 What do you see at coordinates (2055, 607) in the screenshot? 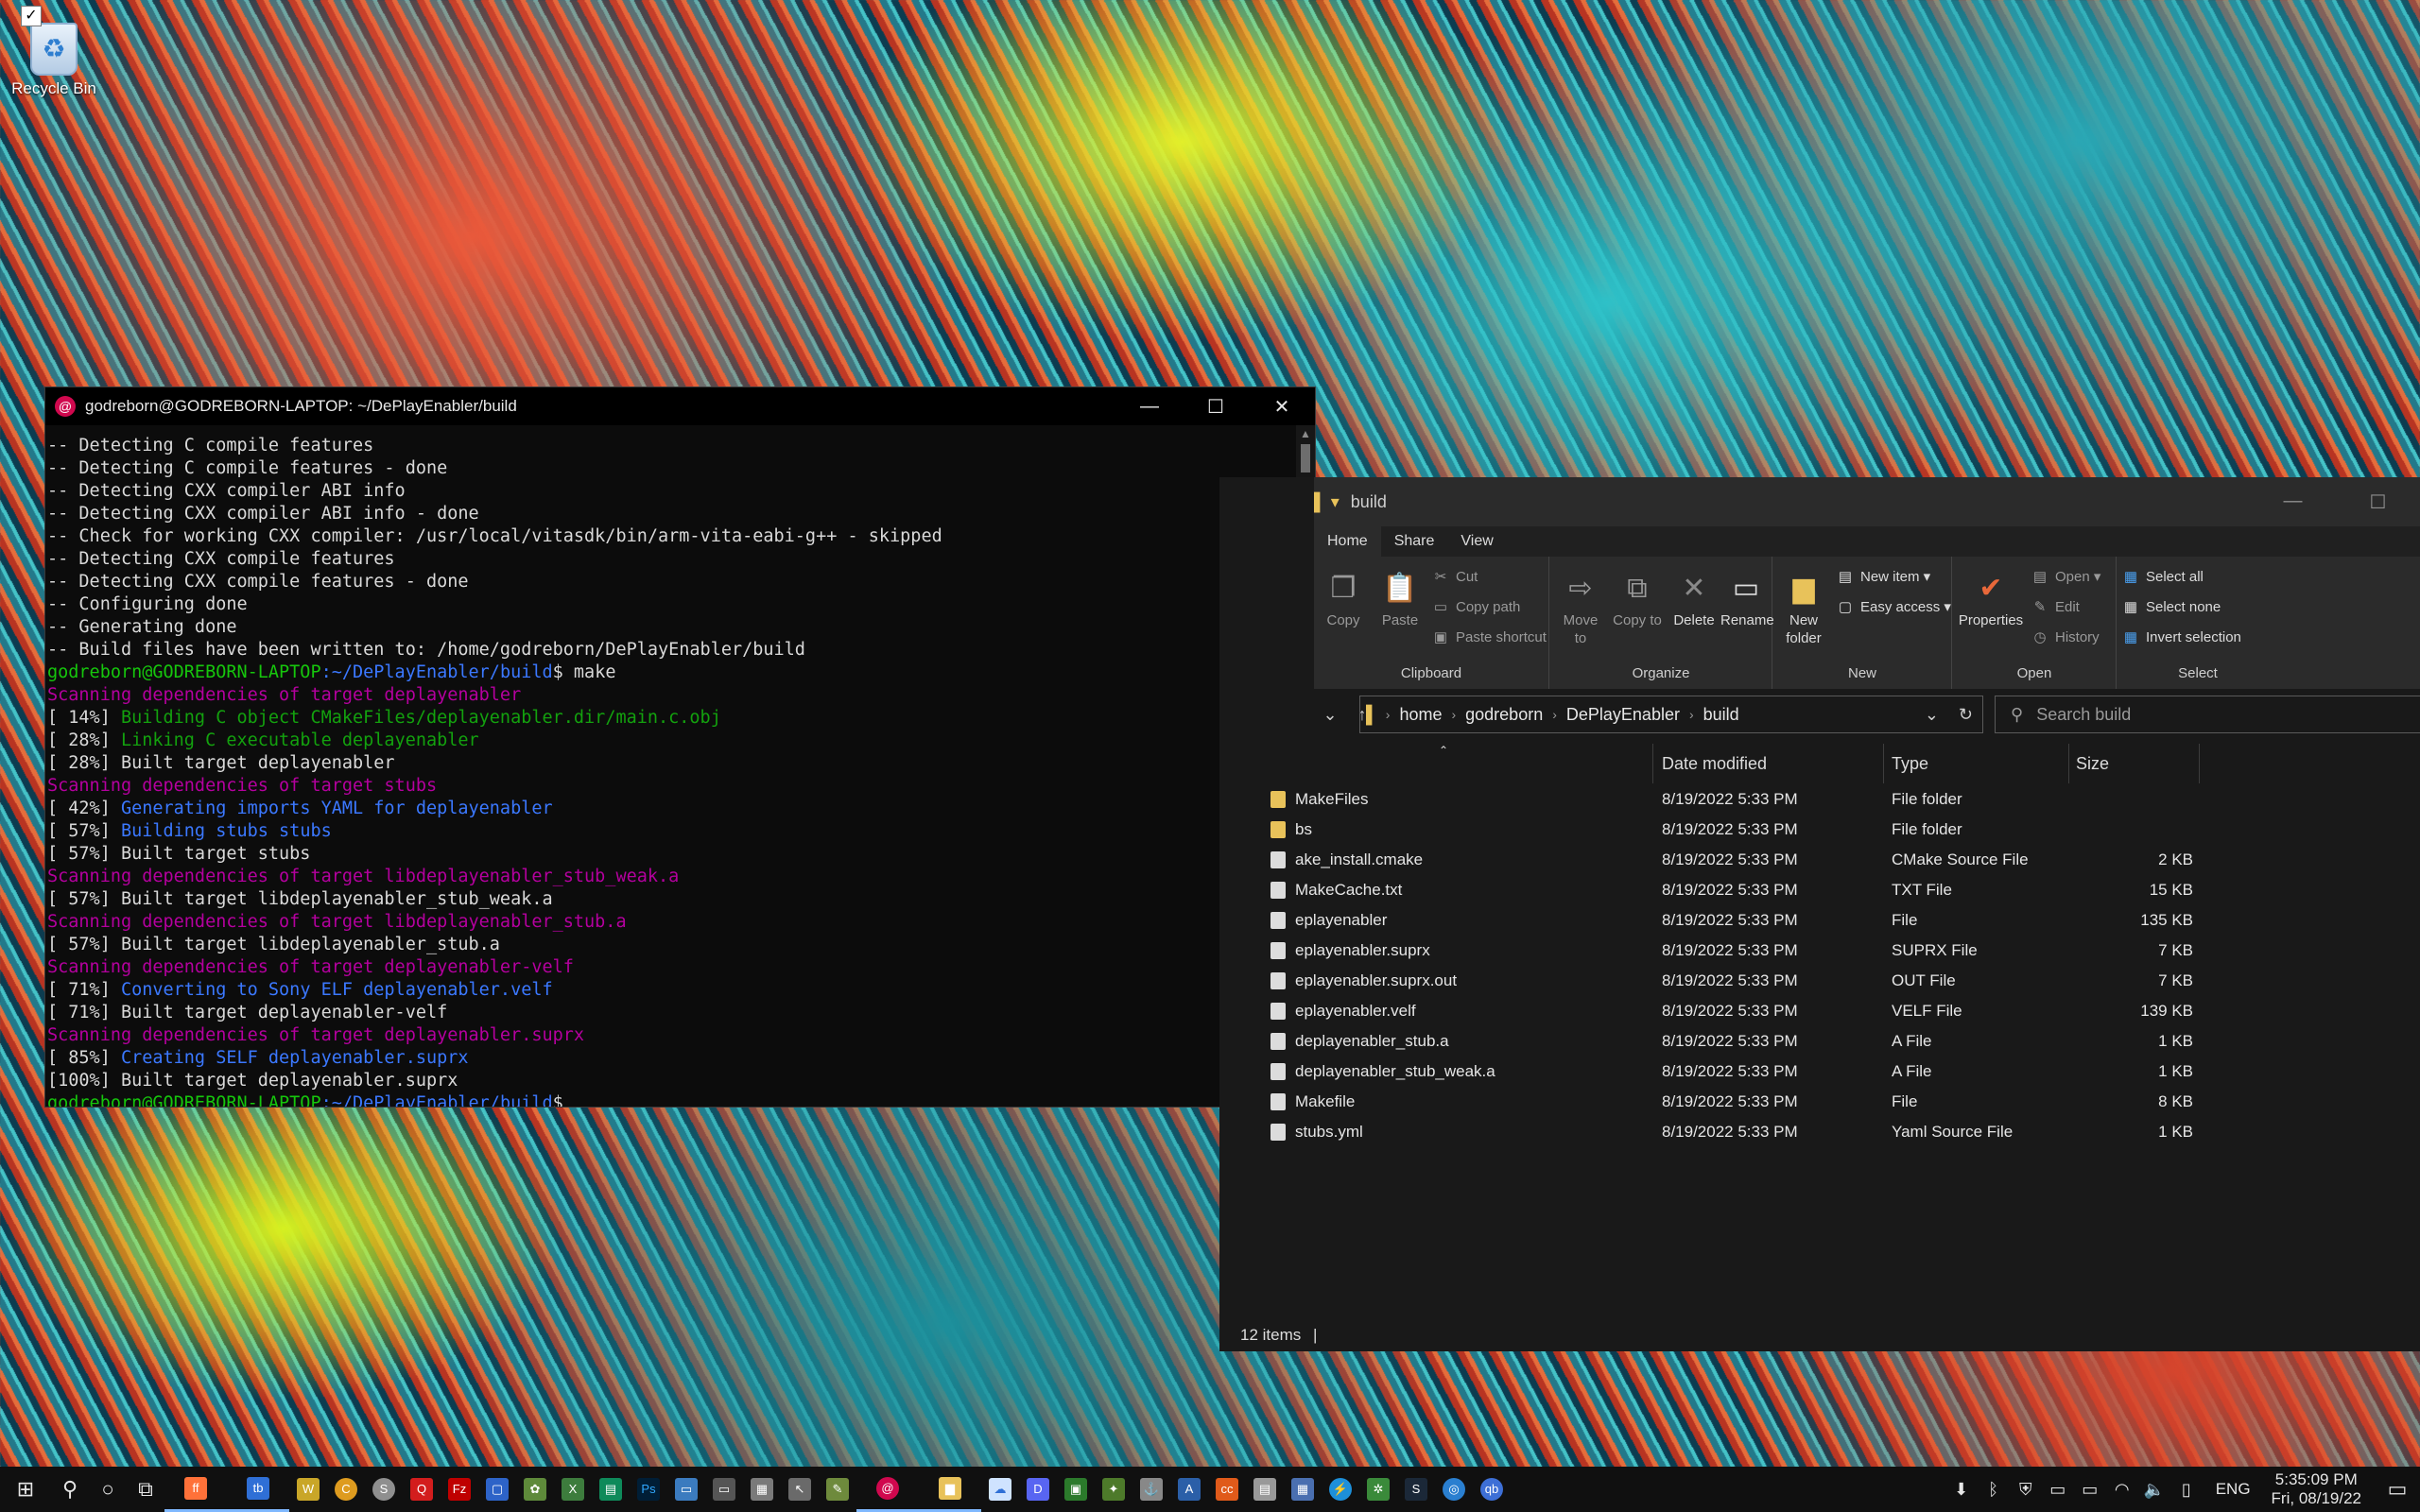
I see `edit-button: ✎ Edit` at bounding box center [2055, 607].